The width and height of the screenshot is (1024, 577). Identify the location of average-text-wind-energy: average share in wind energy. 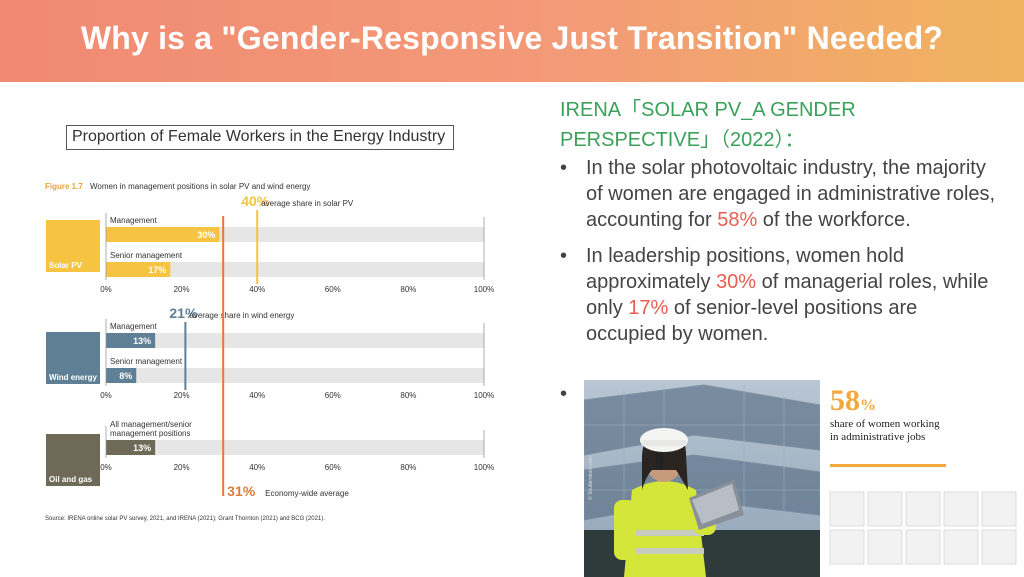
(241, 315).